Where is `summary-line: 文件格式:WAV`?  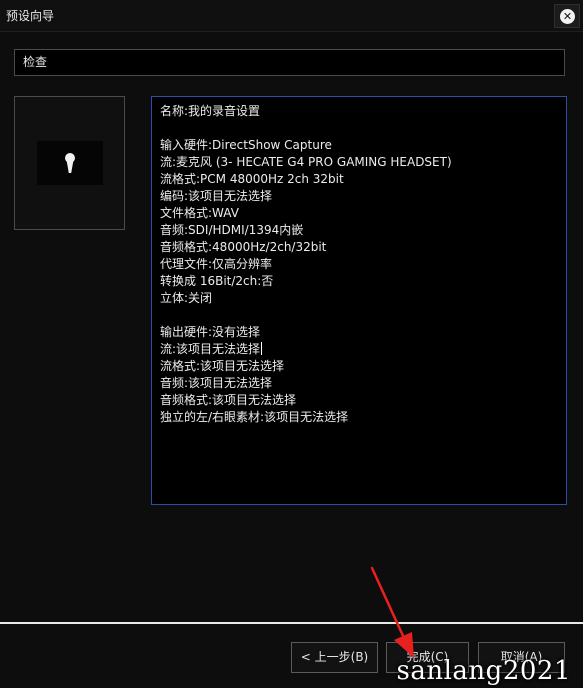
summary-line: 文件格式:WAV is located at coordinates (199, 213).